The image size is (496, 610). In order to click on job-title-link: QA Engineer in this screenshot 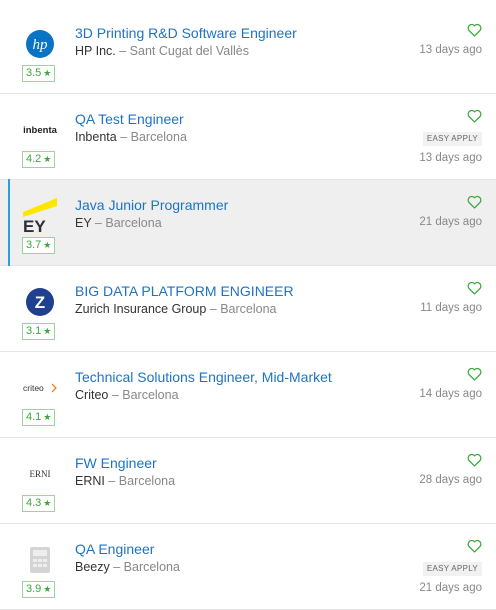, I will do `click(114, 549)`.